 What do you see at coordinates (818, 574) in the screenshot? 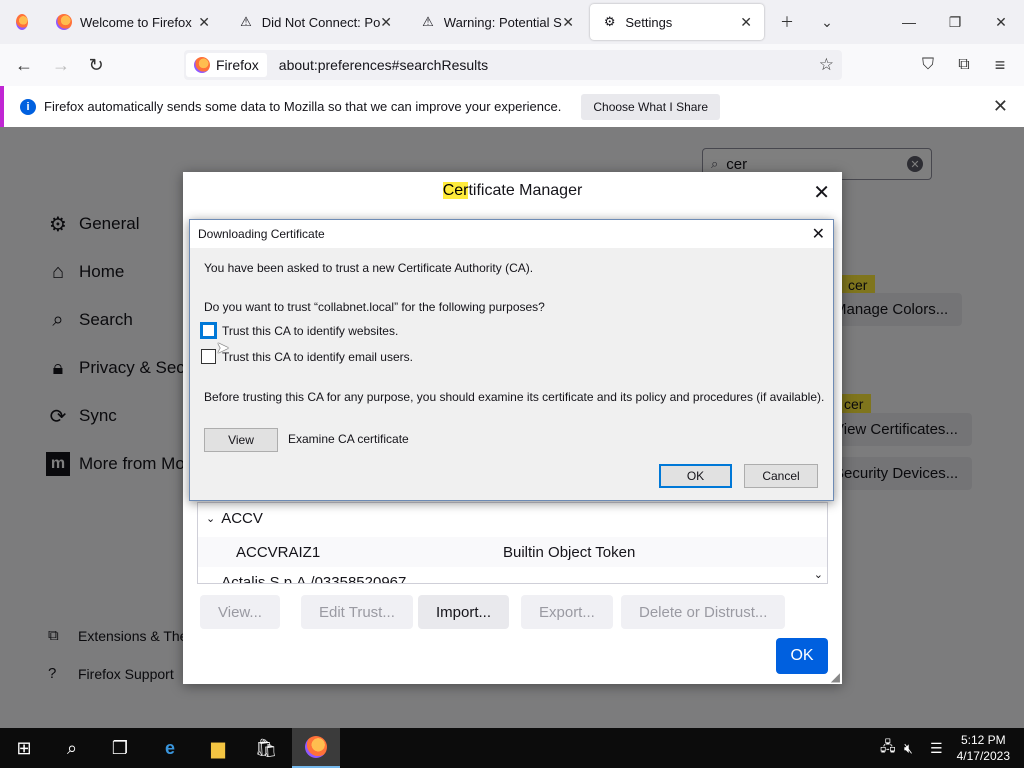
I see `scroll-down-icon: ⌄` at bounding box center [818, 574].